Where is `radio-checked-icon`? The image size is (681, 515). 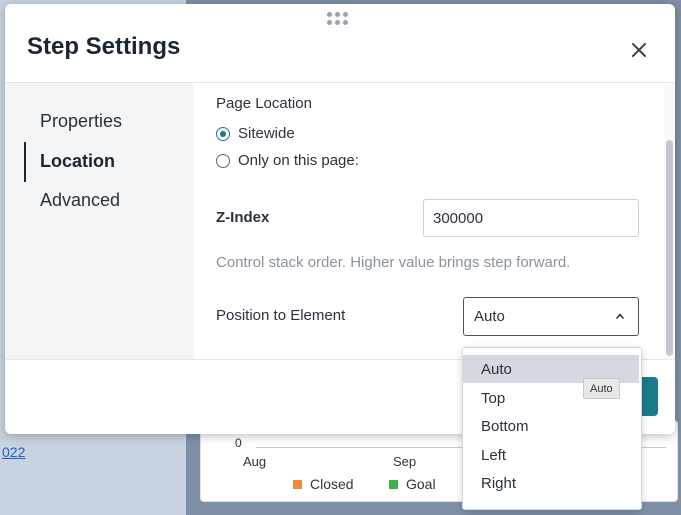
radio-checked-icon is located at coordinates (223, 133).